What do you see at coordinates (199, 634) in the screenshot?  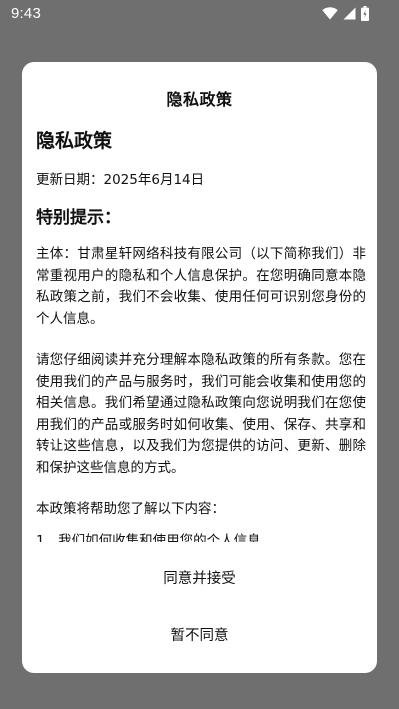 I see `decline-button: 暂不同意` at bounding box center [199, 634].